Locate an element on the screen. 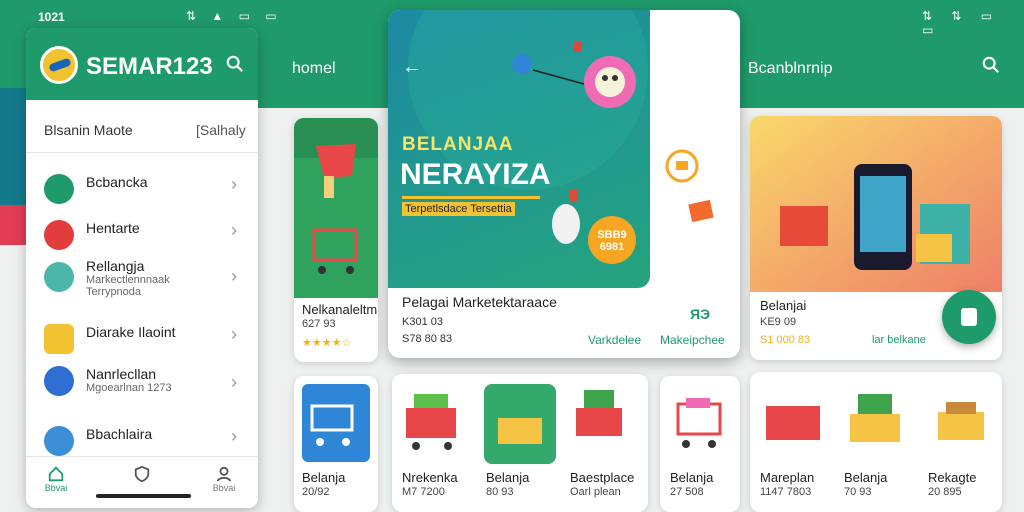  status-icons: ⇅ ▲ ▭ ▭ is located at coordinates (234, 16).